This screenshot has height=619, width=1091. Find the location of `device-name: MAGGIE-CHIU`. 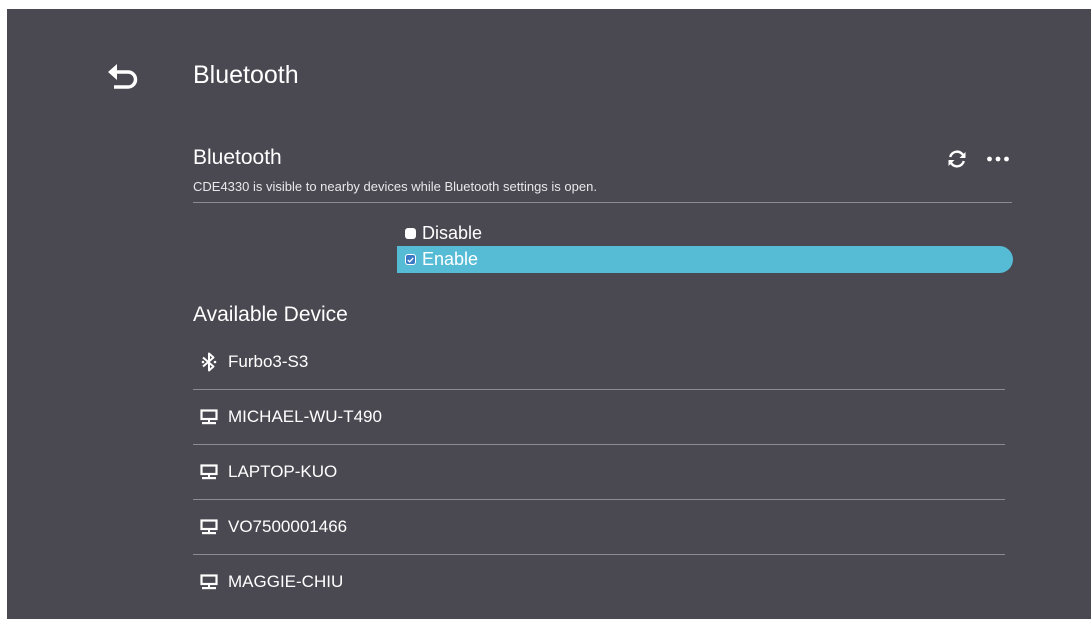

device-name: MAGGIE-CHIU is located at coordinates (286, 581).